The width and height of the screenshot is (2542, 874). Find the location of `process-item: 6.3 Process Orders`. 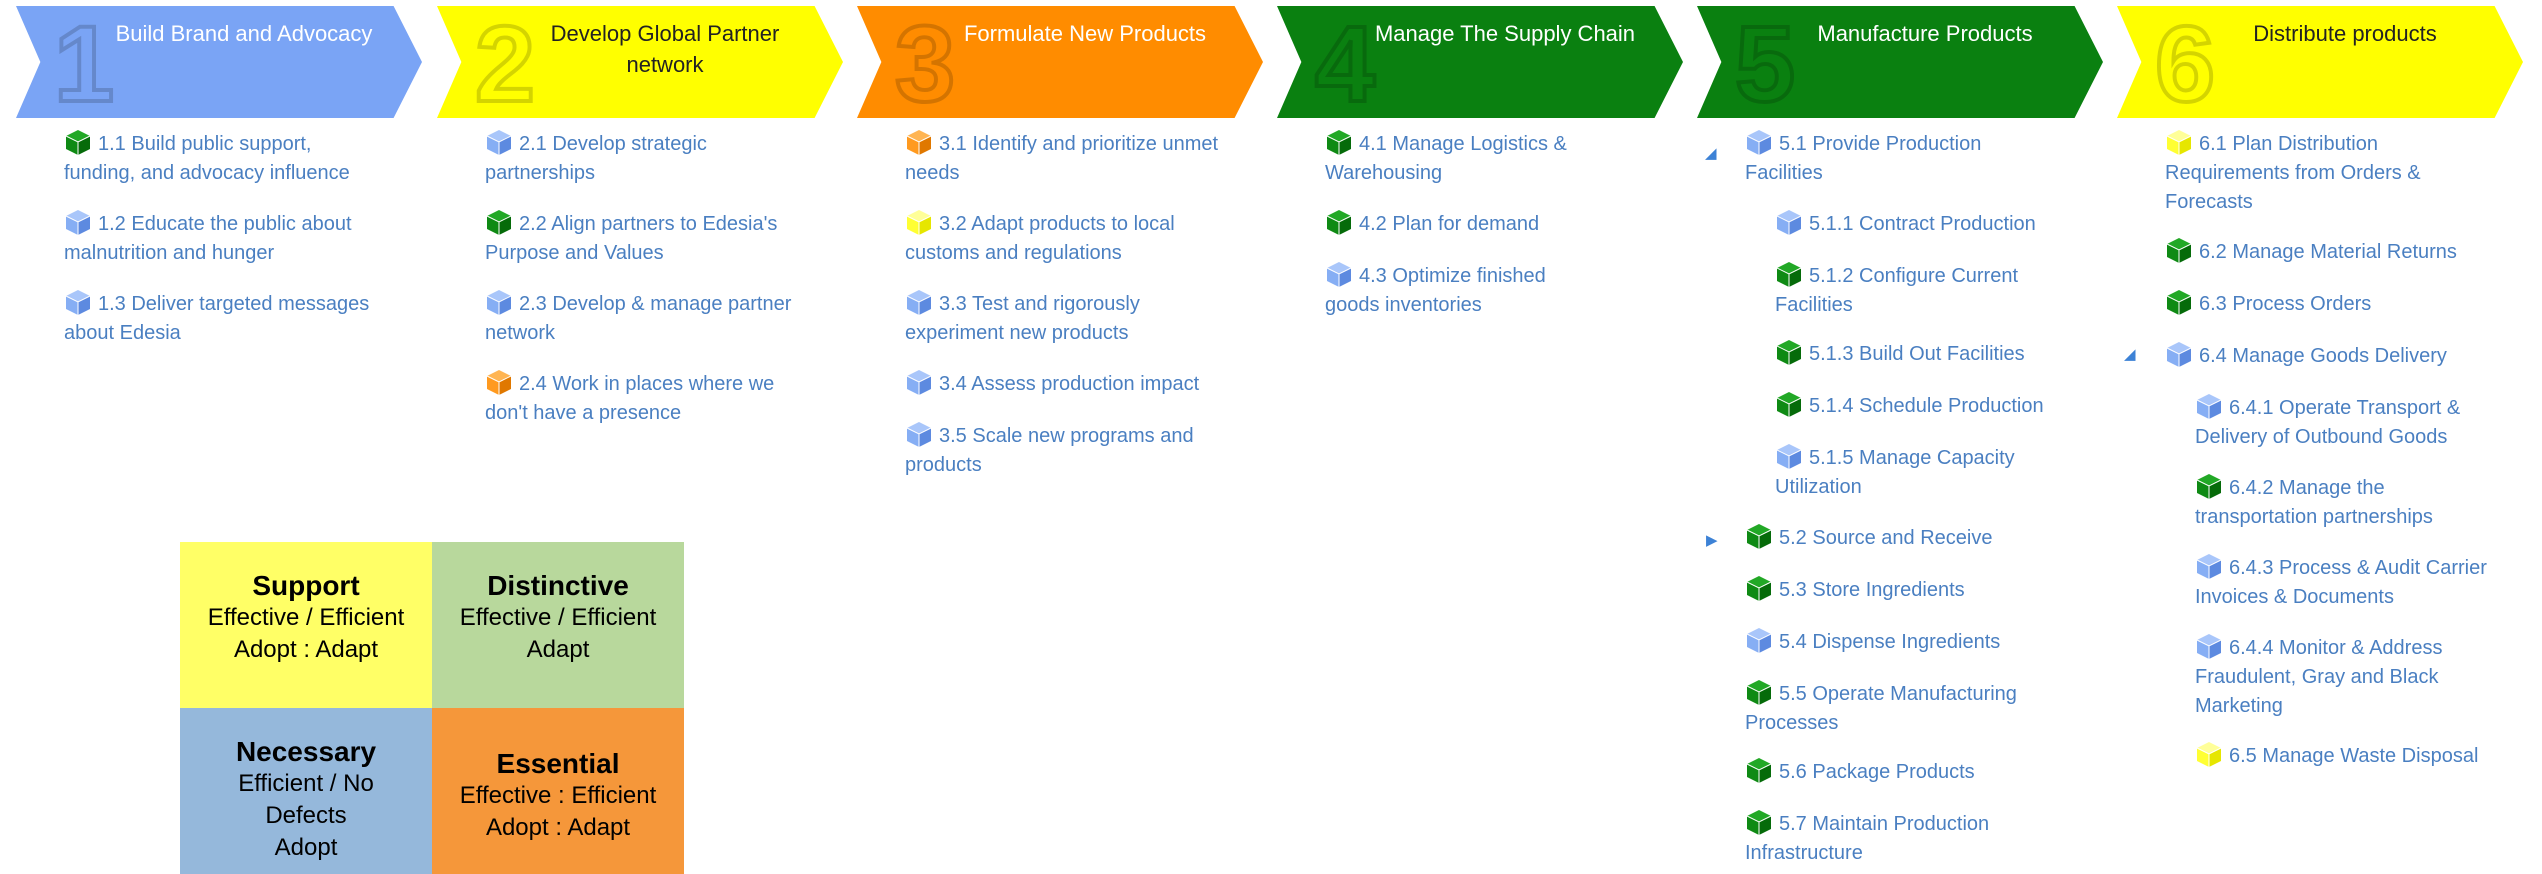

process-item: 6.3 Process Orders is located at coordinates (2325, 303).